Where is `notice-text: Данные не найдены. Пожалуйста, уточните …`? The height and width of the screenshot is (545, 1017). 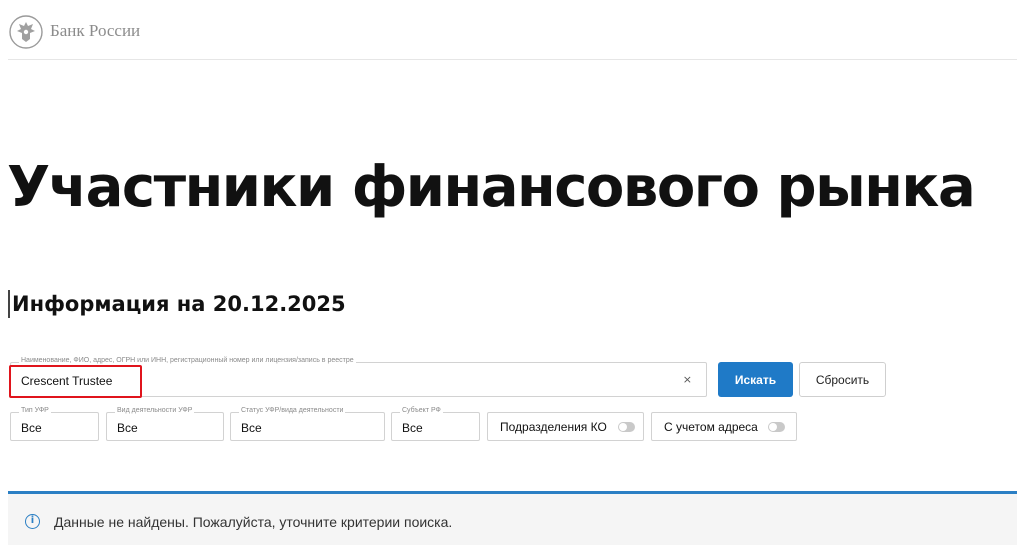 notice-text: Данные не найдены. Пожалуйста, уточните … is located at coordinates (253, 522).